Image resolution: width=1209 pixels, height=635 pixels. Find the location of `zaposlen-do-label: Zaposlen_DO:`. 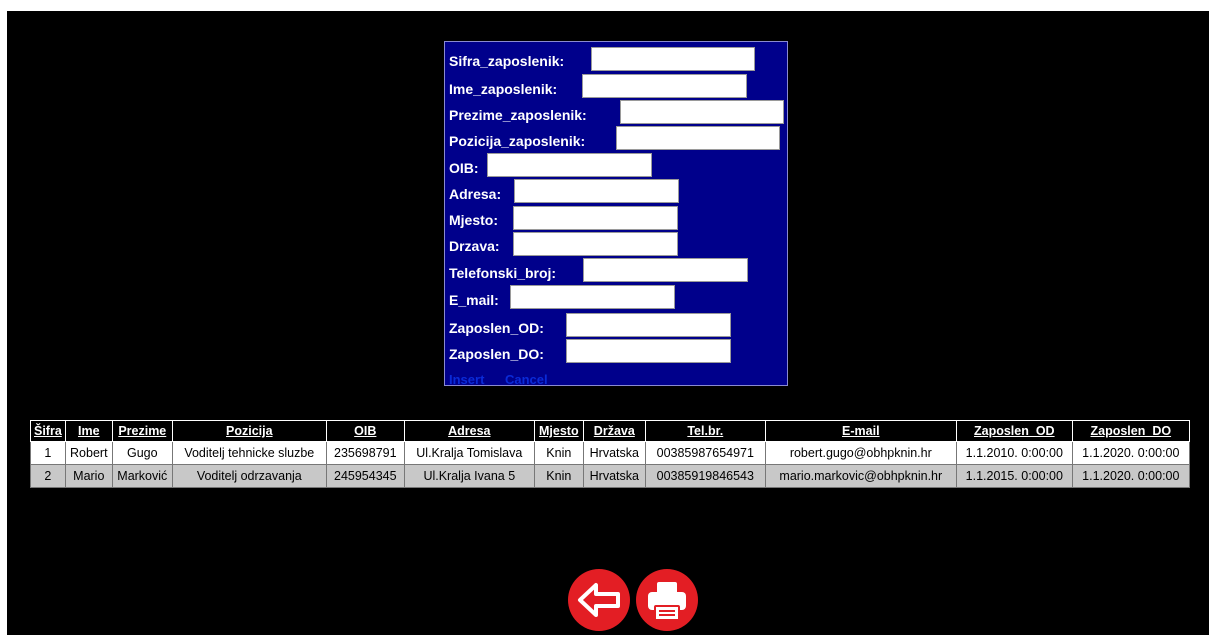

zaposlen-do-label: Zaposlen_DO: is located at coordinates (496, 354).